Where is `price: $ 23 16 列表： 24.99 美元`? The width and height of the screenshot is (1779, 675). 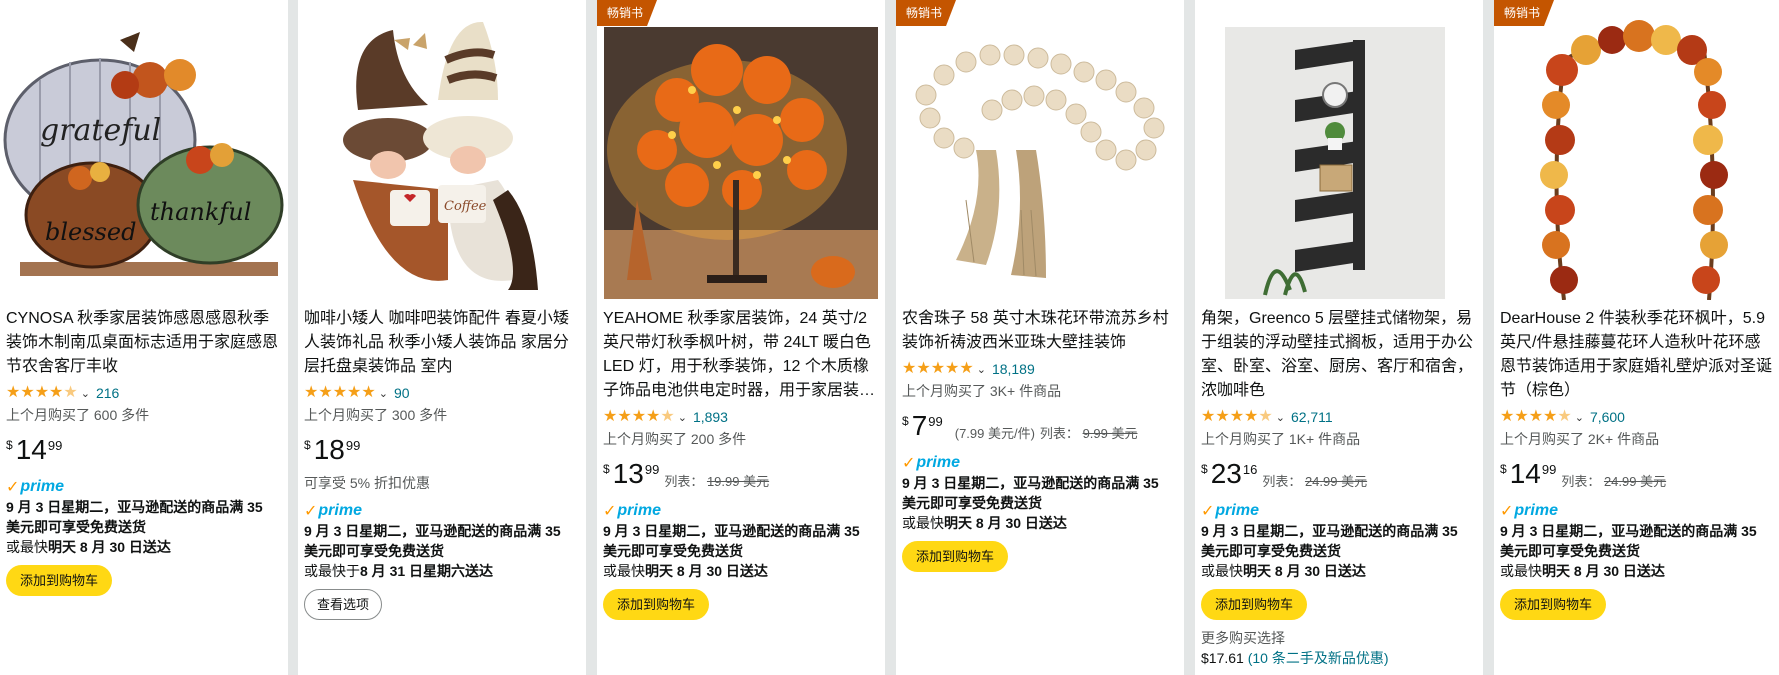
price: $ 23 16 列表： 24.99 美元 is located at coordinates (1338, 476).